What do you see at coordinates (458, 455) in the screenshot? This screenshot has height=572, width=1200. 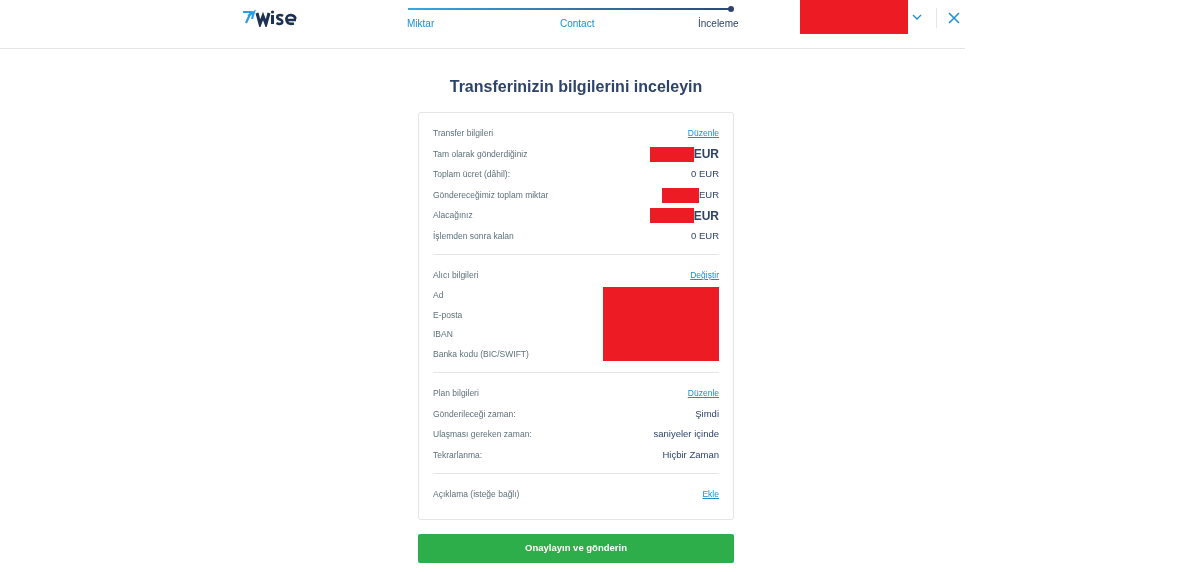 I see `field-label: Tekrarlanma:` at bounding box center [458, 455].